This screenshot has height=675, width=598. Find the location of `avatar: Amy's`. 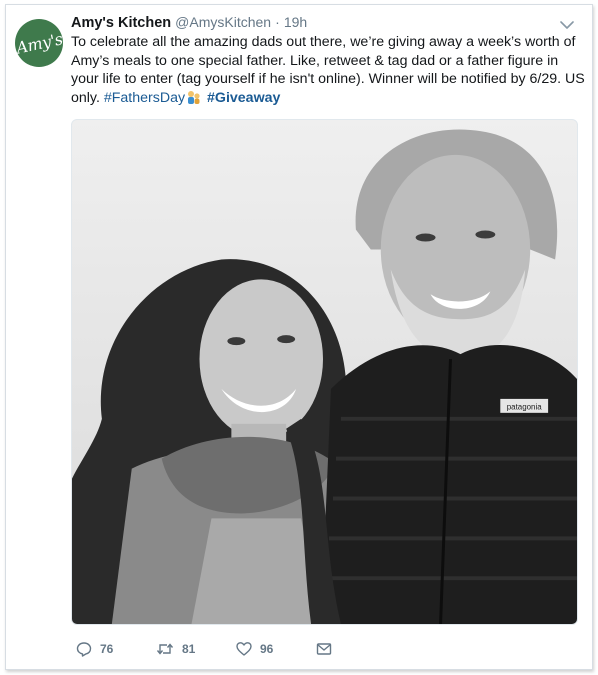

avatar: Amy's is located at coordinates (39, 43).